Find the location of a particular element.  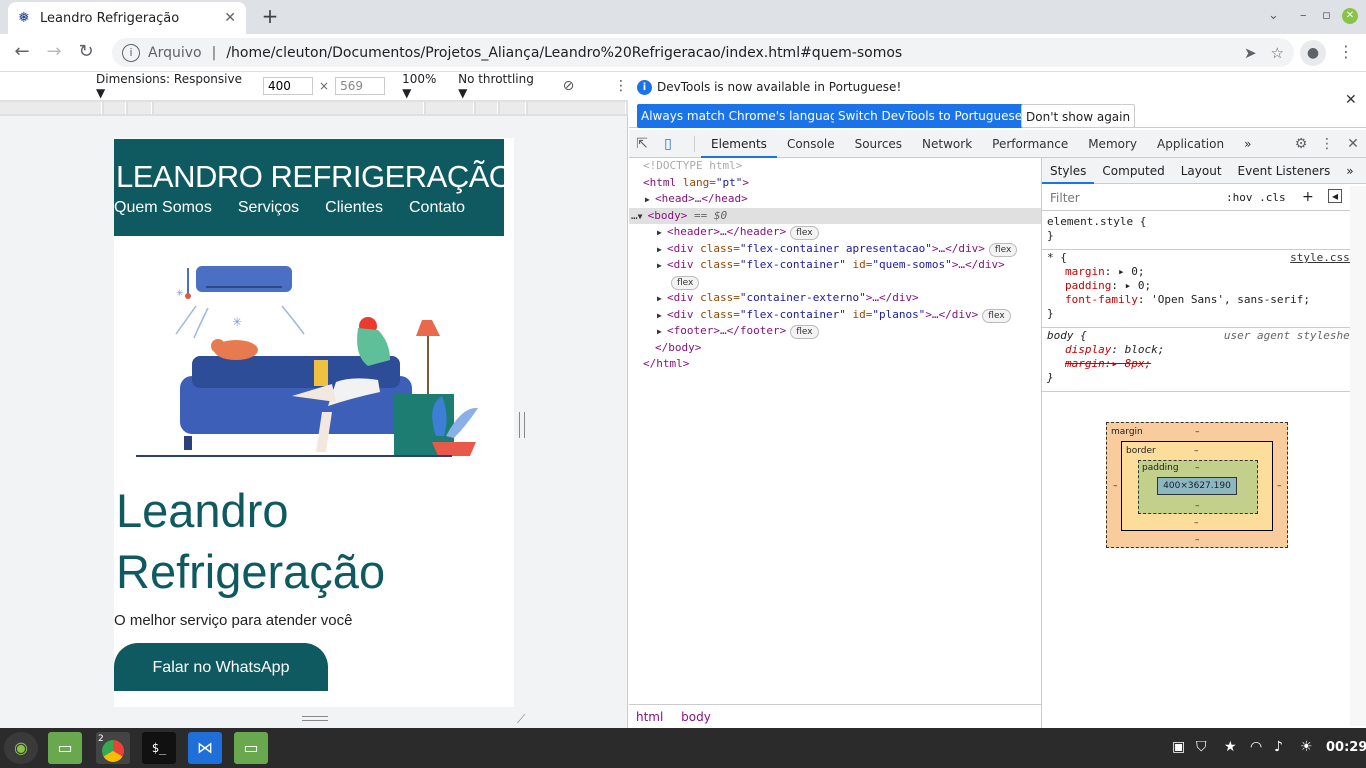

browser-tab: ❅ Leandro Refrigeração ✕ is located at coordinates (127, 18).